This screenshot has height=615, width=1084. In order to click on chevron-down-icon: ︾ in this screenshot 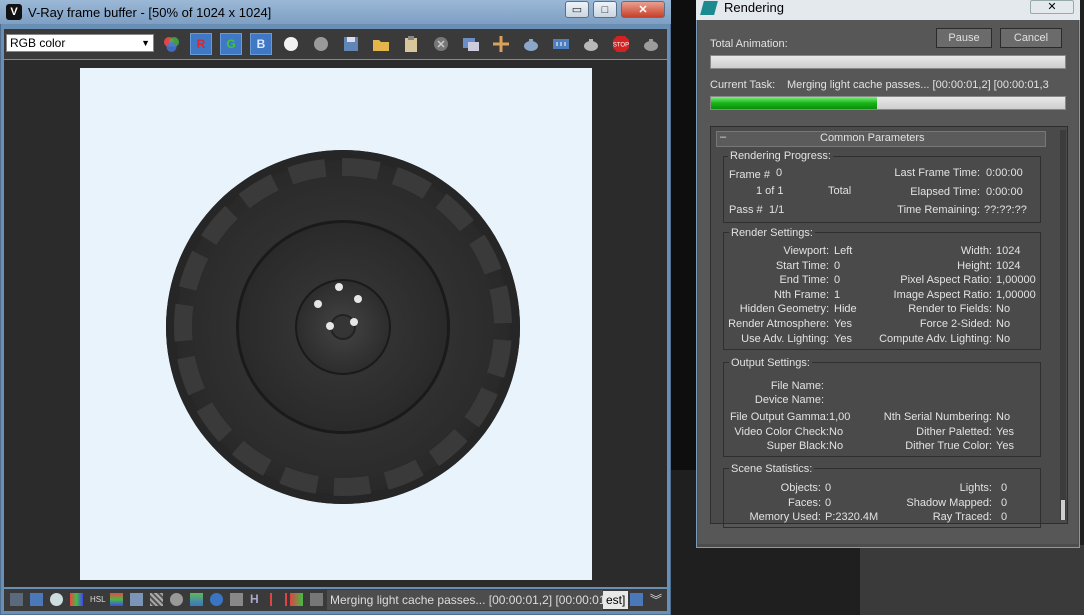, I will do `click(656, 599)`.